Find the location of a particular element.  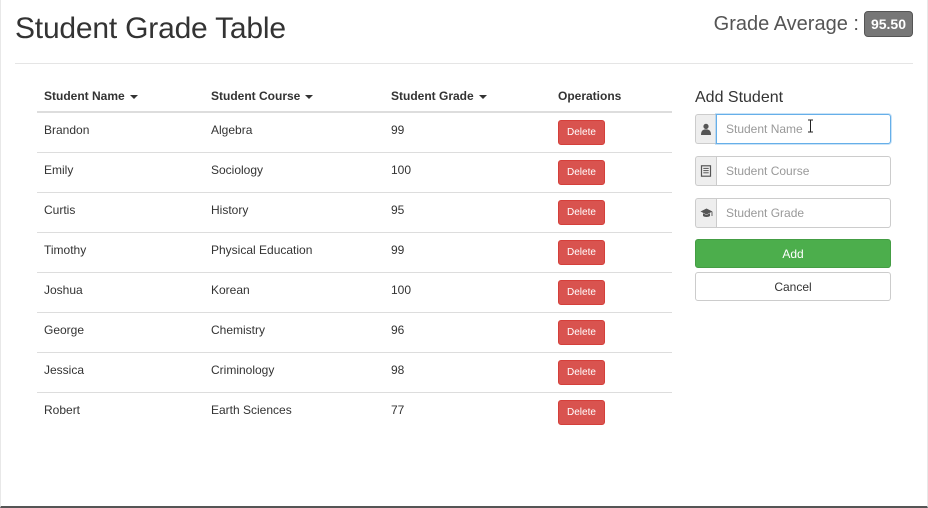

user-icon is located at coordinates (705, 129).